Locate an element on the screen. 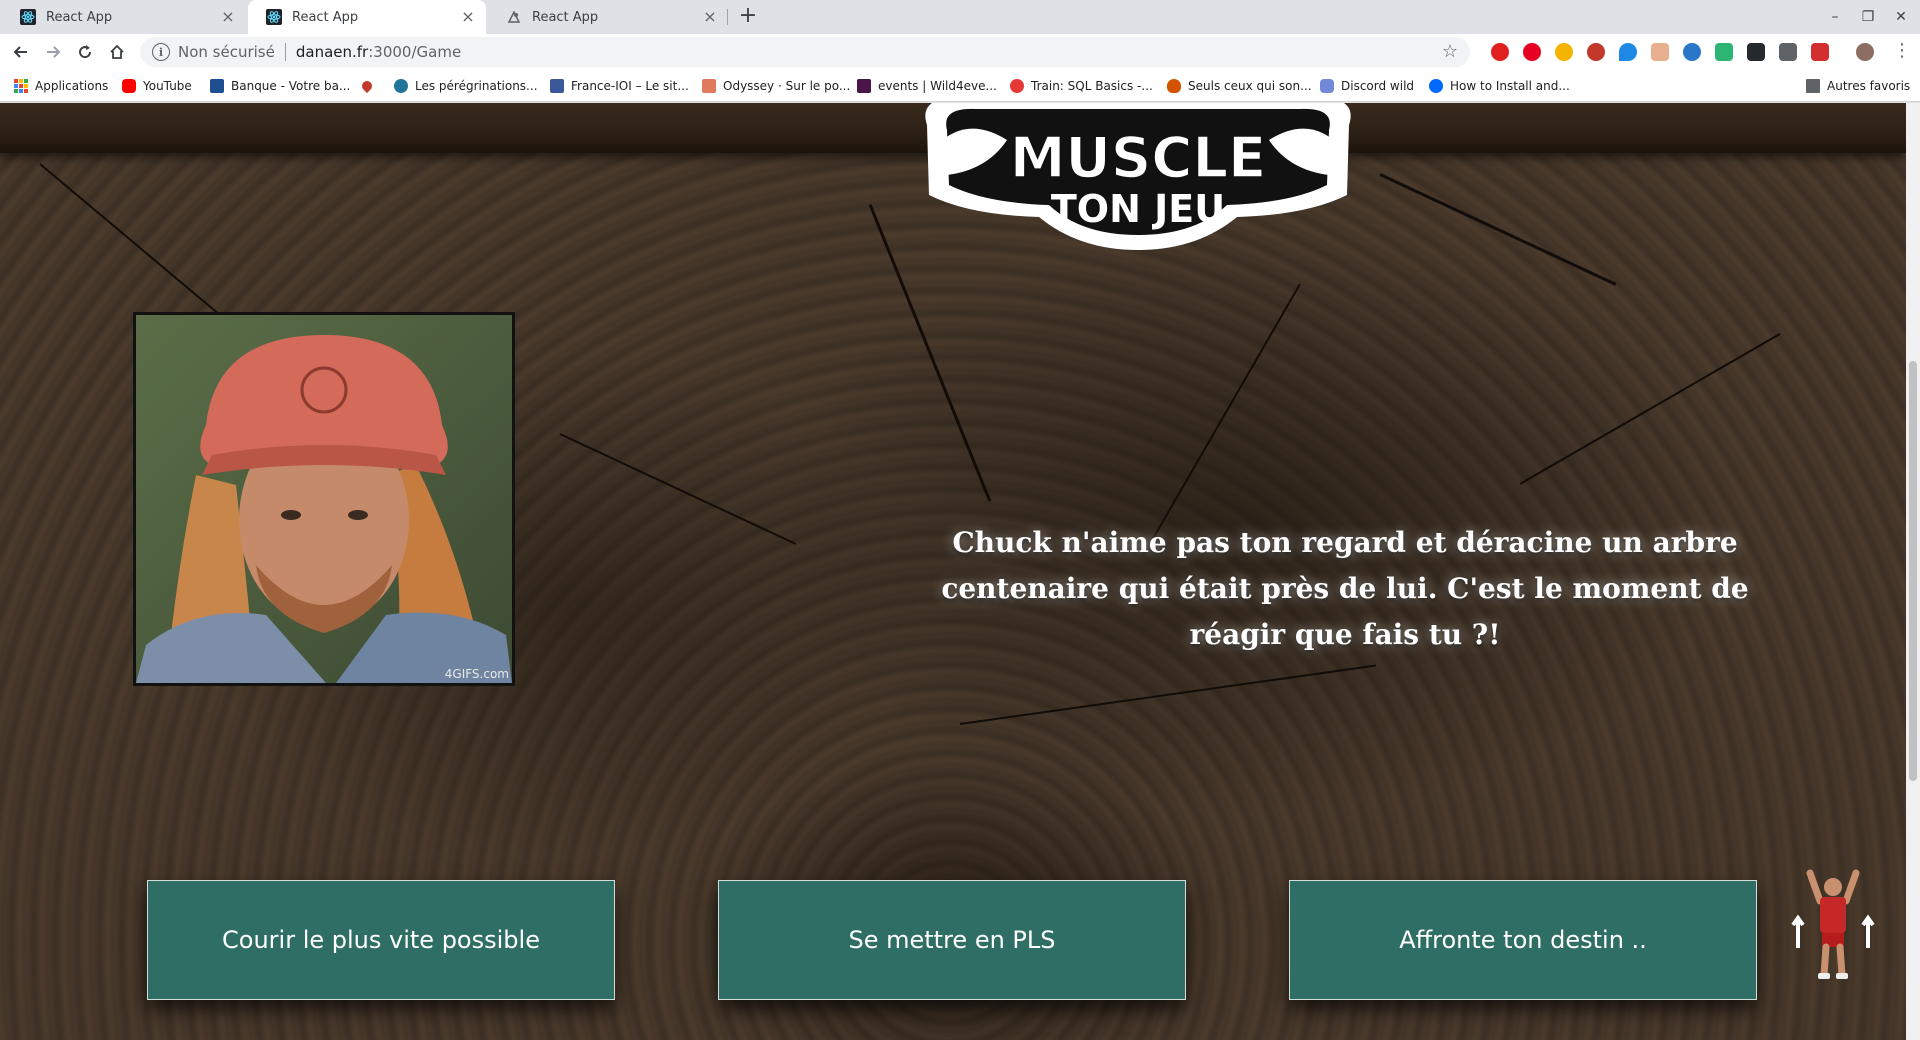  menu-kebab-icon: ⋮ is located at coordinates (1902, 50).